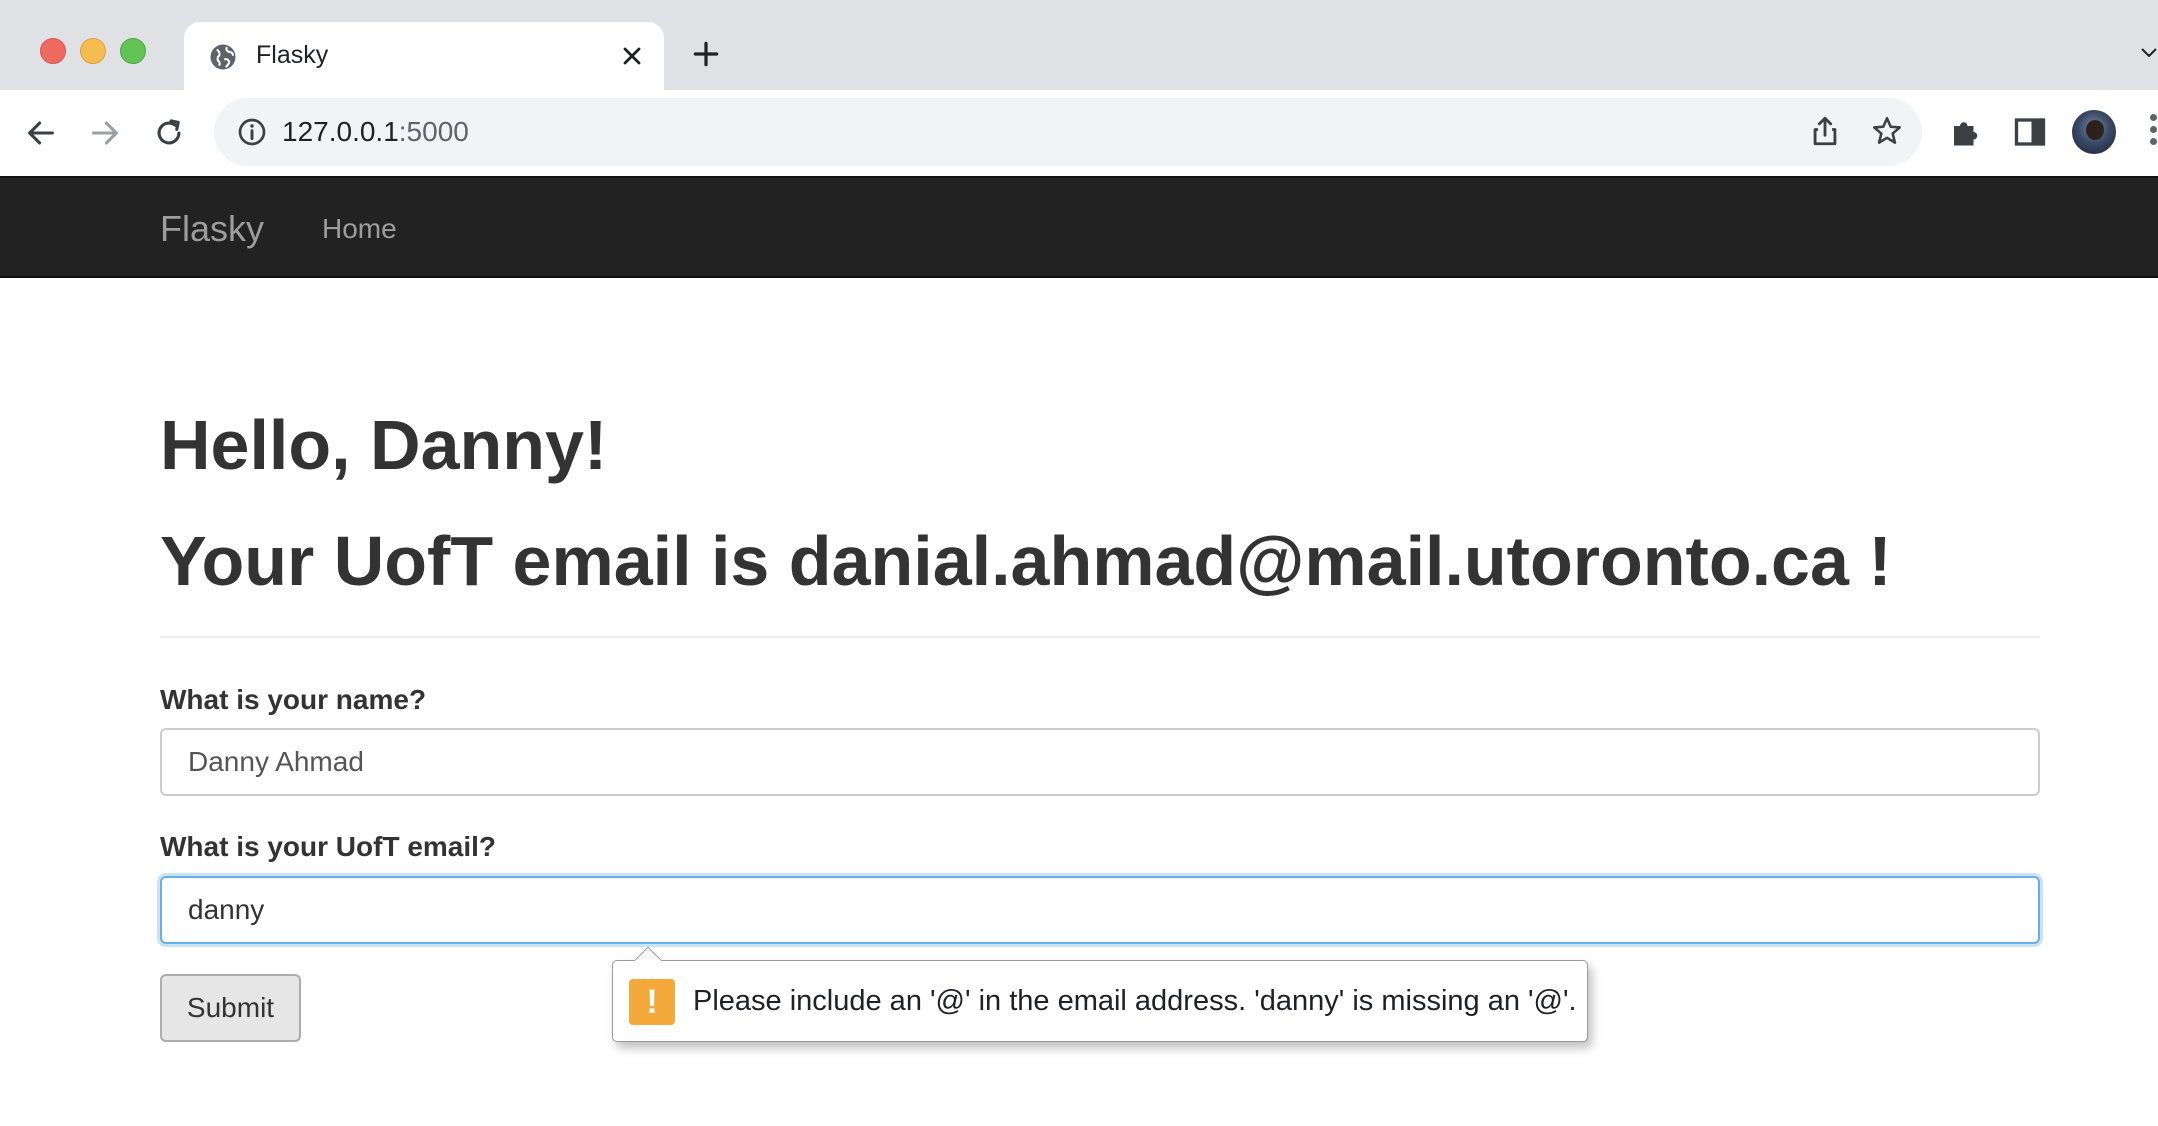 This screenshot has width=2158, height=1126. Describe the element at coordinates (632, 56) in the screenshot. I see `close-tab-icon` at that location.